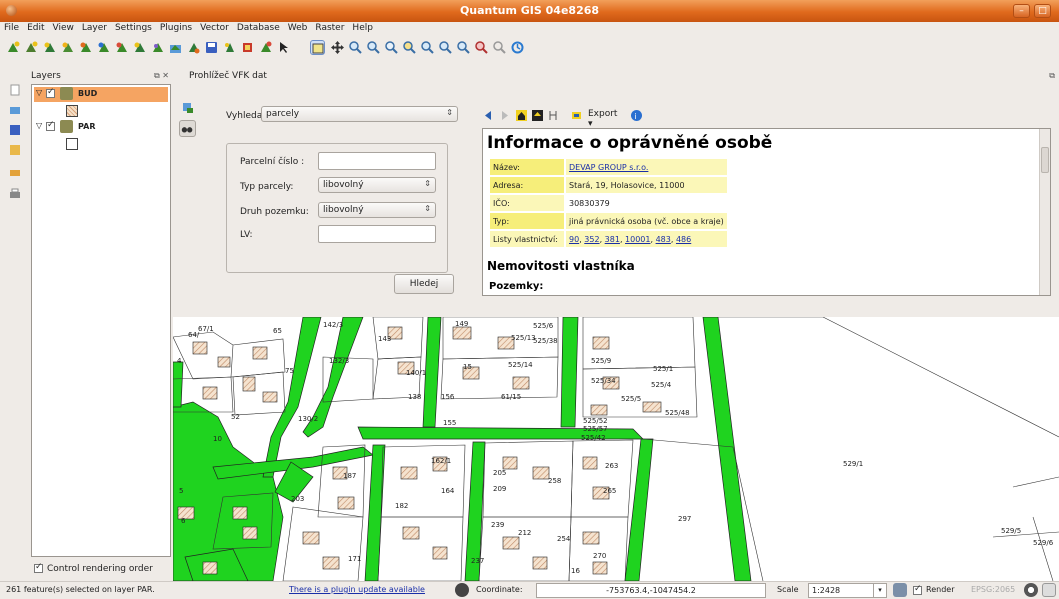 Image resolution: width=1059 pixels, height=599 pixels. What do you see at coordinates (488, 115) in the screenshot?
I see `back-icon` at bounding box center [488, 115].